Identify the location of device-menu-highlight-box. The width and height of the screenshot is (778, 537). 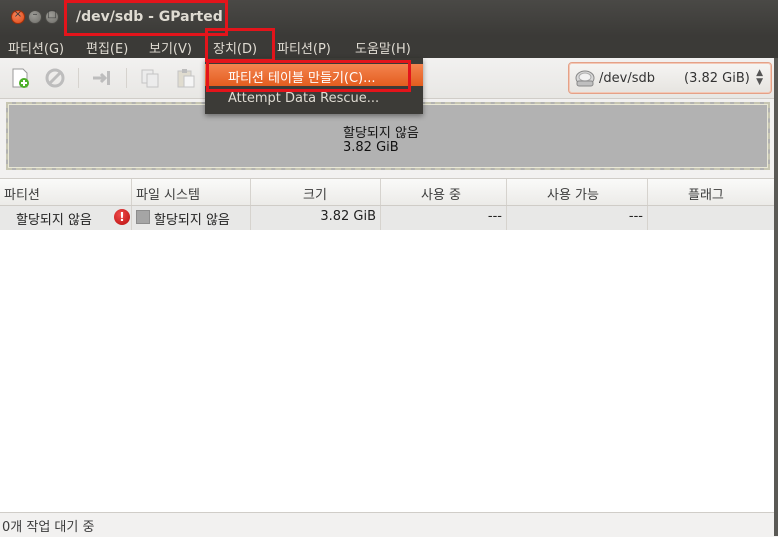
(240, 45).